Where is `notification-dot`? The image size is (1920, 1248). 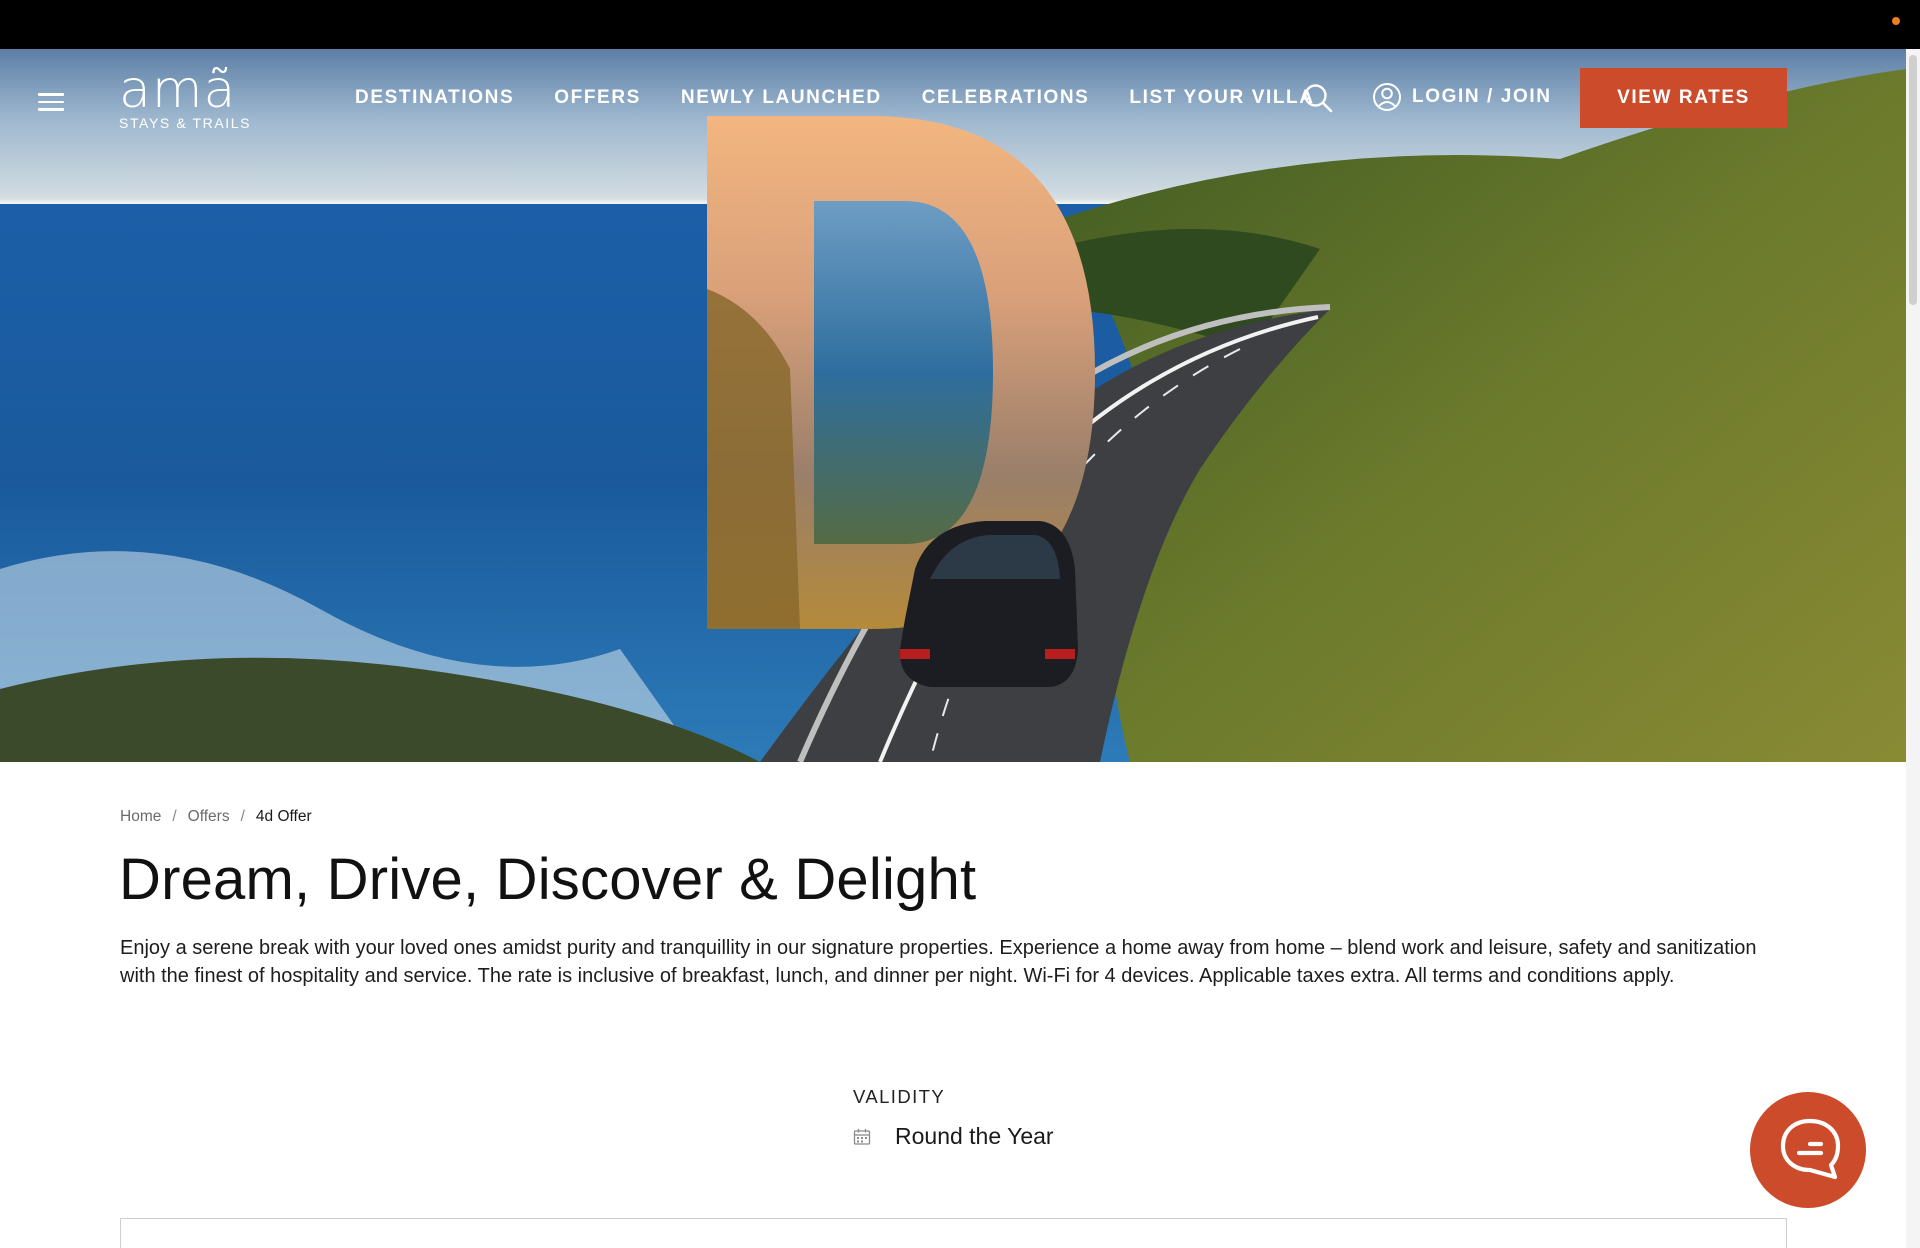
notification-dot is located at coordinates (1896, 21).